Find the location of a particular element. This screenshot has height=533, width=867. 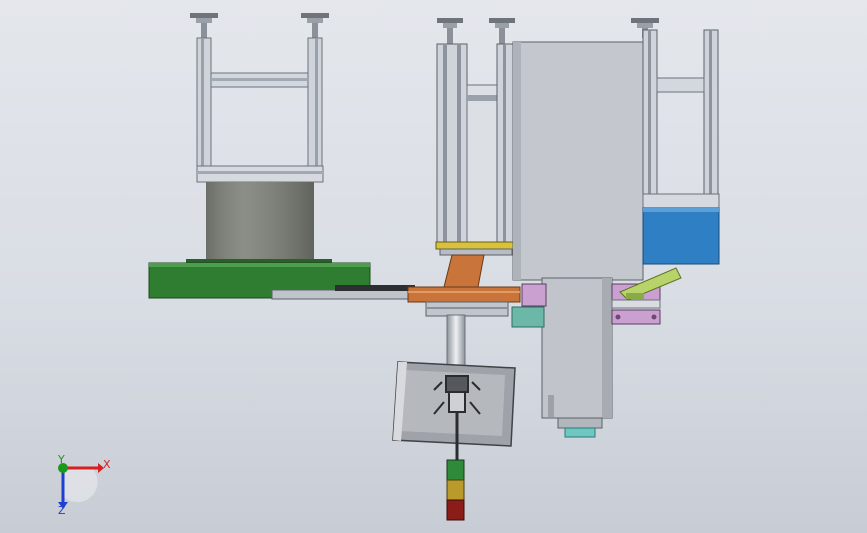

signal-light-yellow is located at coordinates (455, 490).